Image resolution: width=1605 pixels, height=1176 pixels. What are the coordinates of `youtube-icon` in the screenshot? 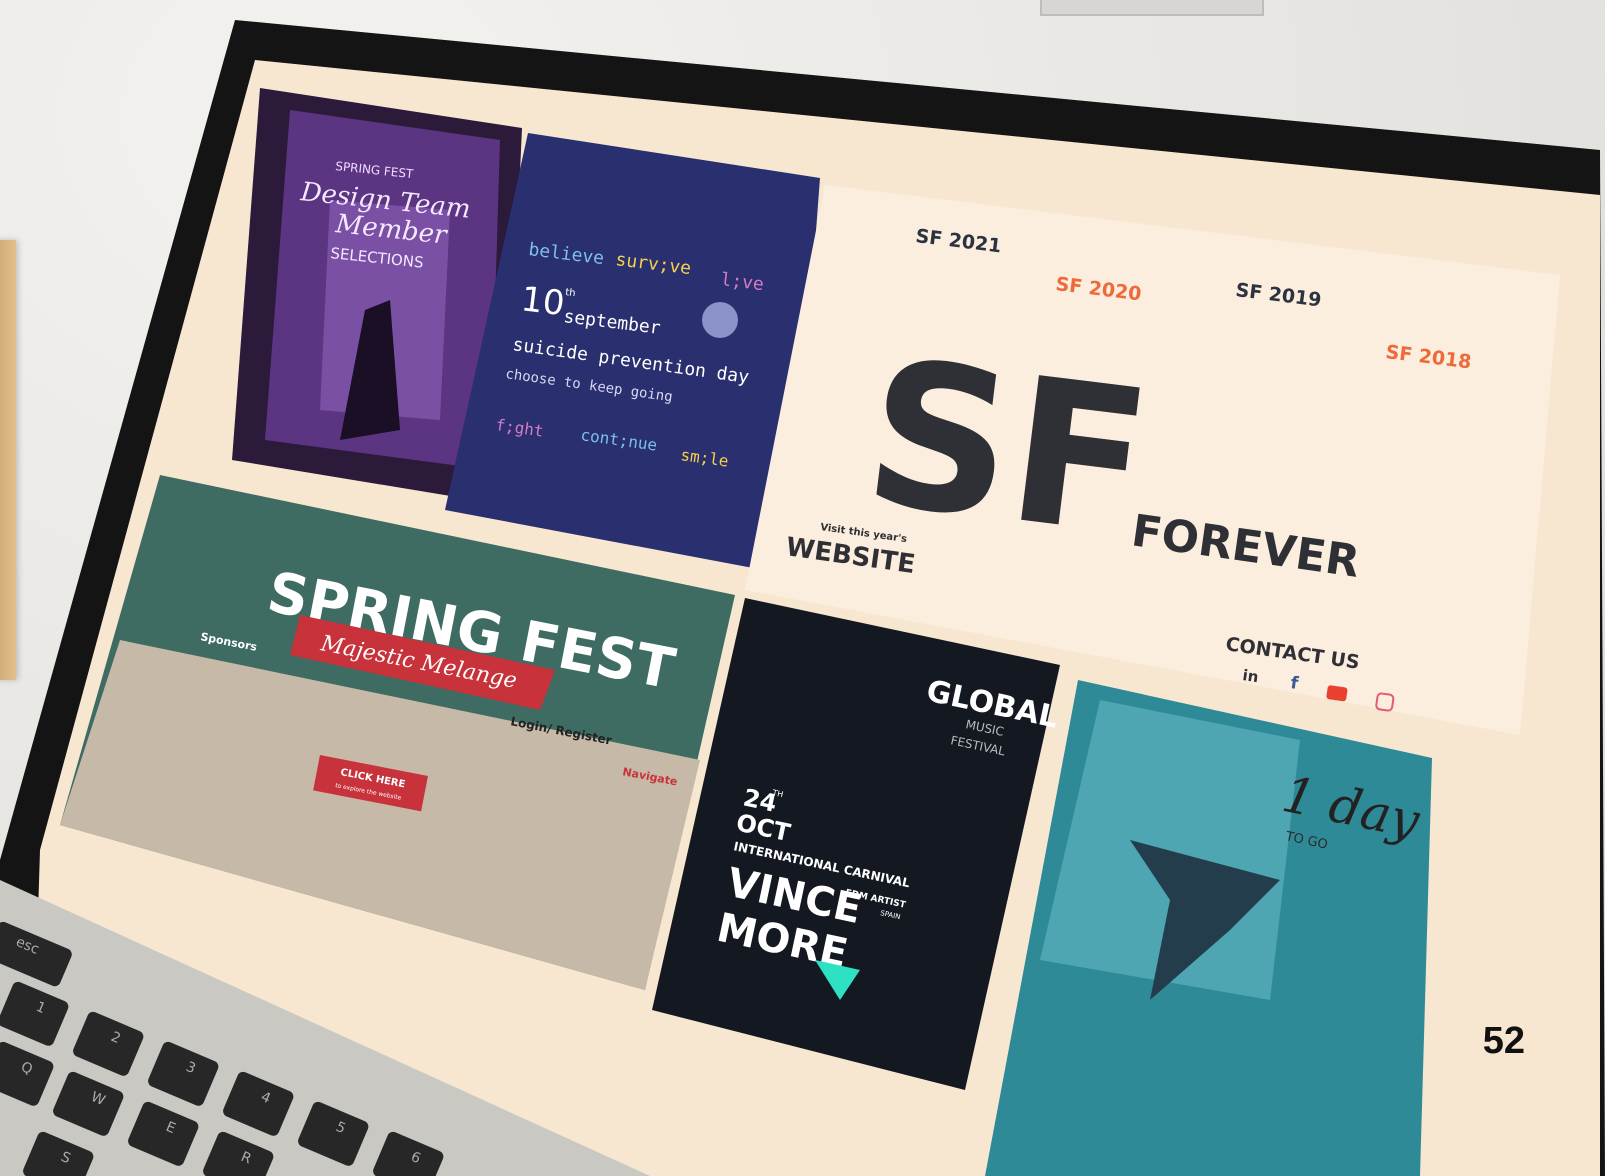 It's located at (1337, 693).